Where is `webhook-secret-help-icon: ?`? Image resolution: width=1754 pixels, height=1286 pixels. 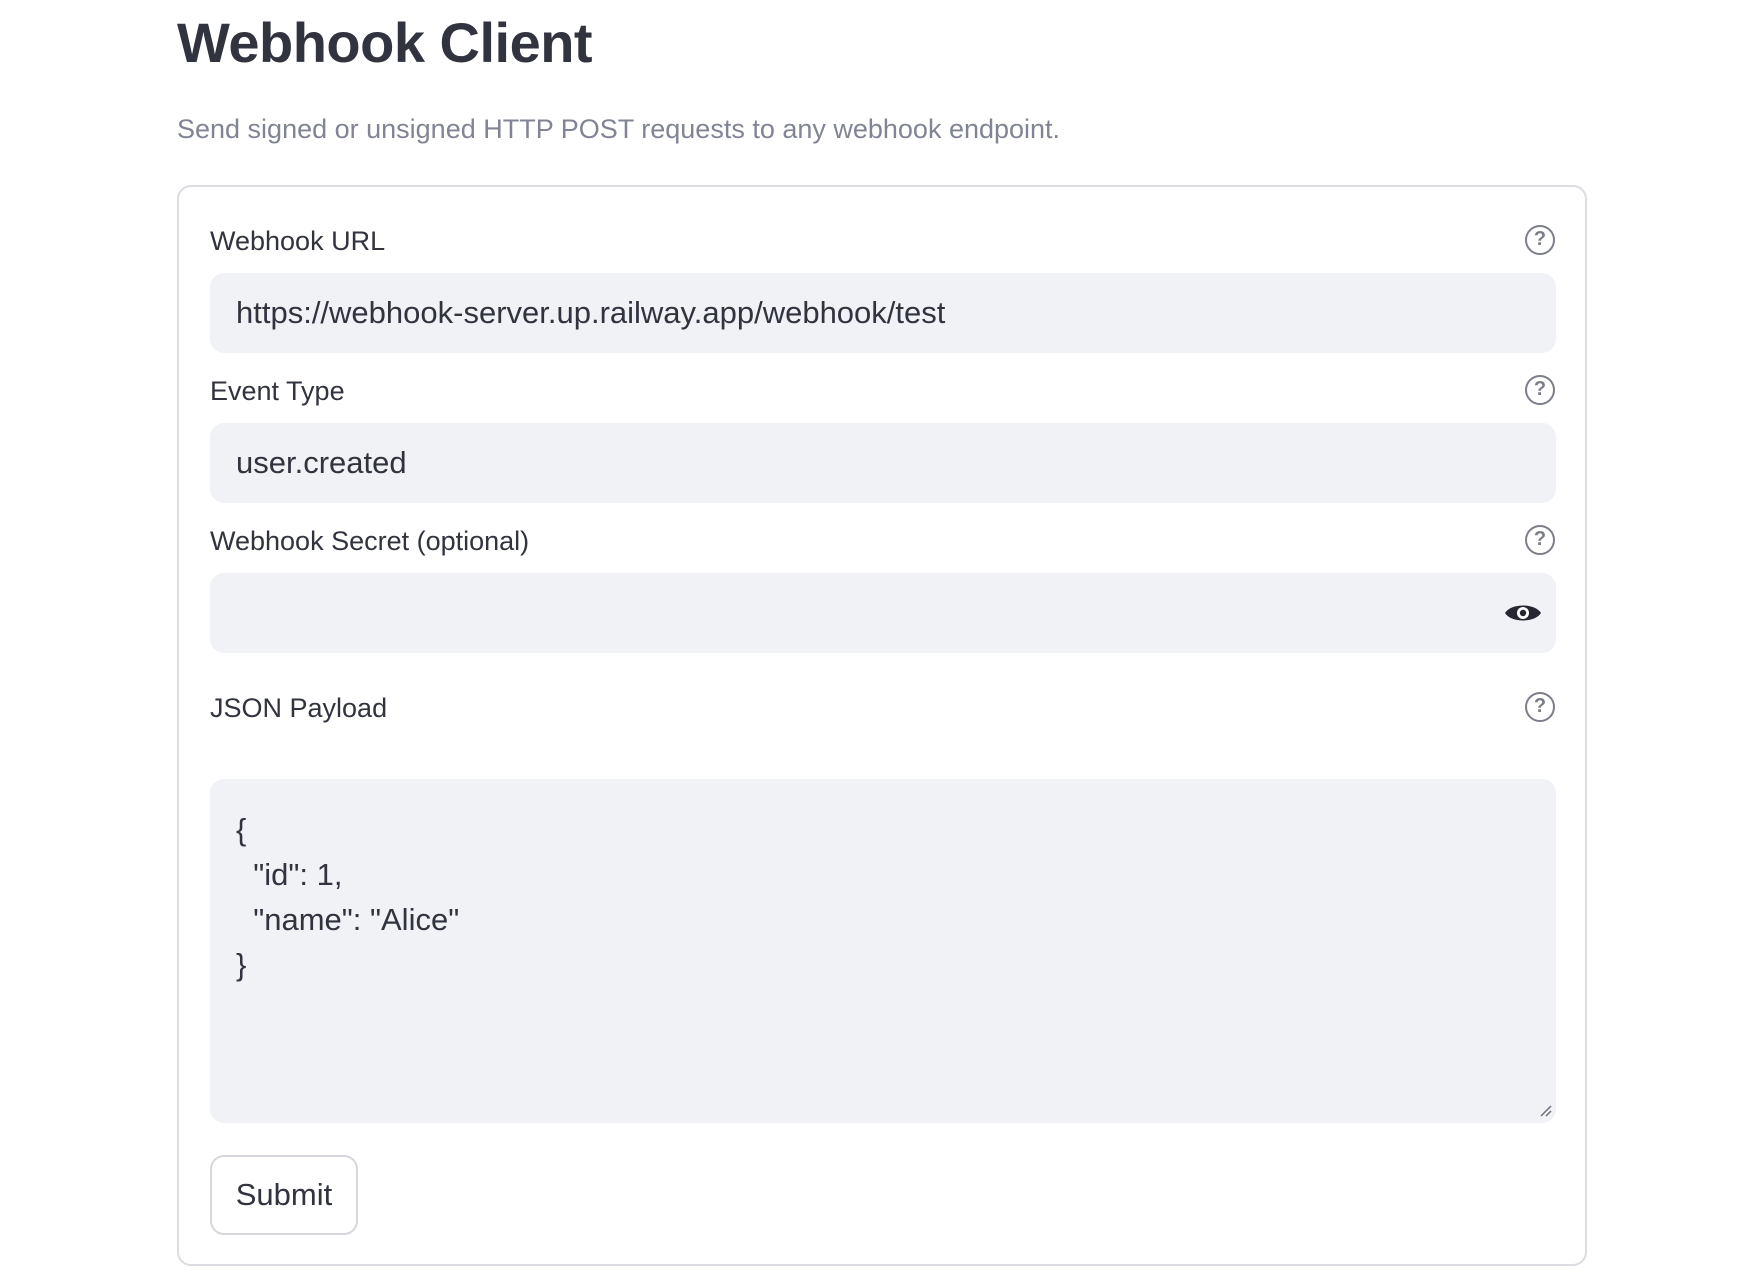
webhook-secret-help-icon: ? is located at coordinates (1540, 540).